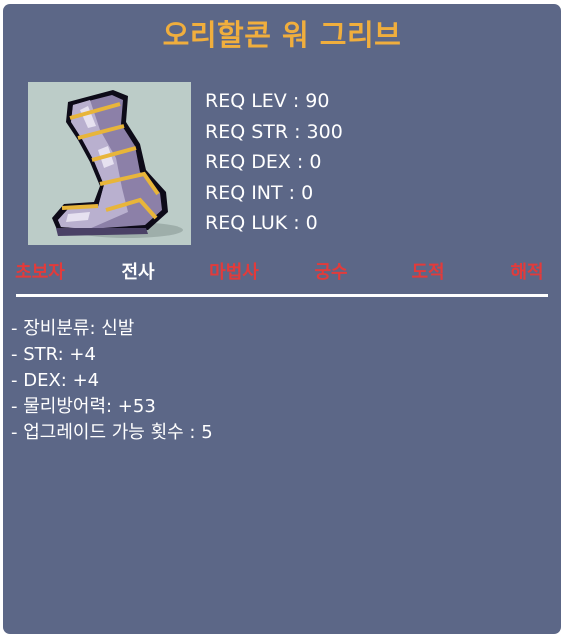  I want to click on job-class-row: 초보자 전사 마법사 궁수 도적 해적, so click(282, 273).